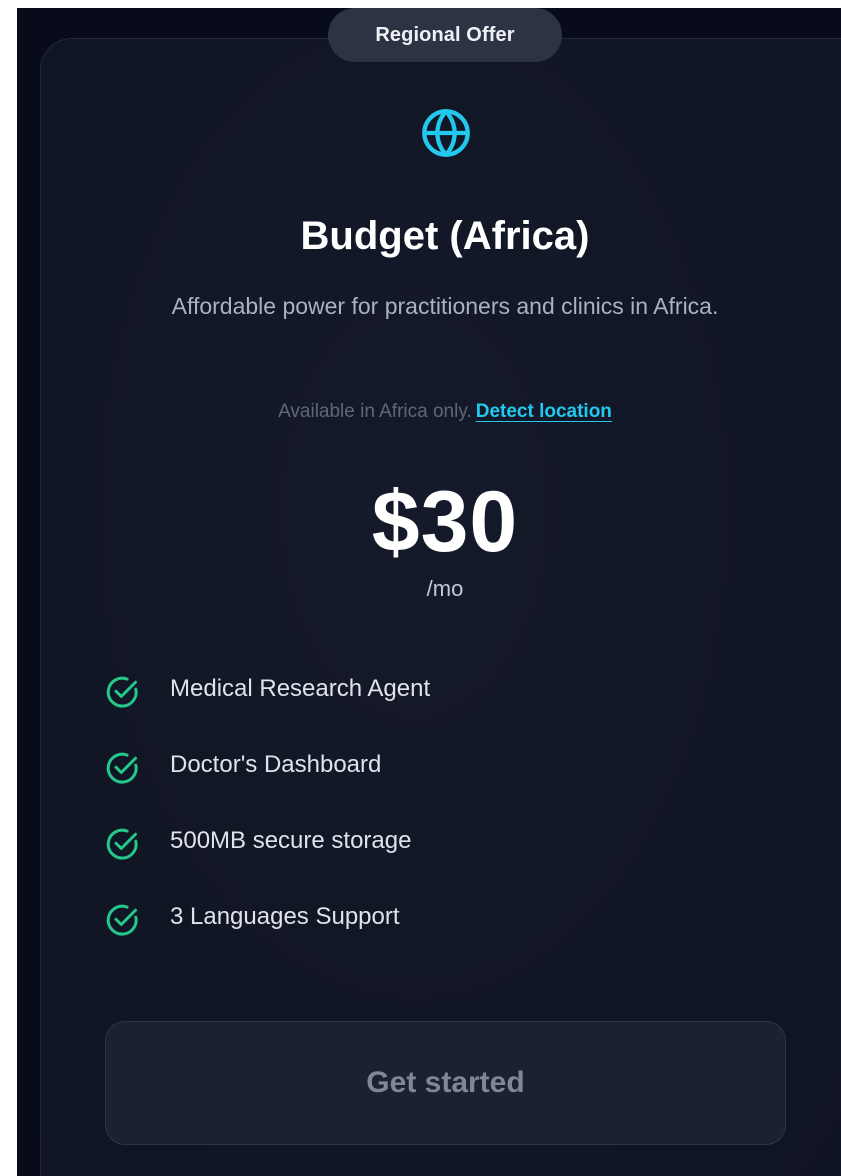  What do you see at coordinates (544, 411) in the screenshot?
I see `detect-location-link: Detect location` at bounding box center [544, 411].